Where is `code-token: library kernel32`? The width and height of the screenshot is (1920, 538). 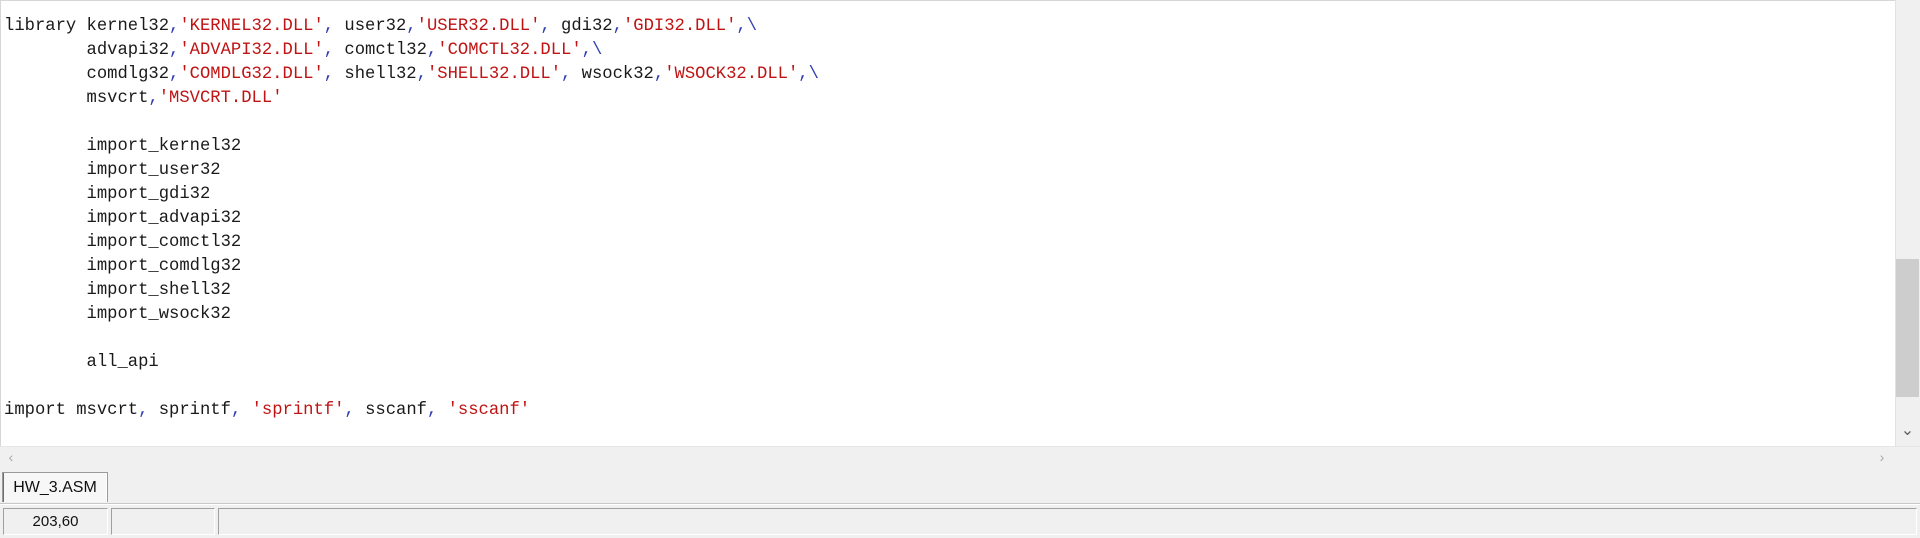 code-token: library kernel32 is located at coordinates (87, 26).